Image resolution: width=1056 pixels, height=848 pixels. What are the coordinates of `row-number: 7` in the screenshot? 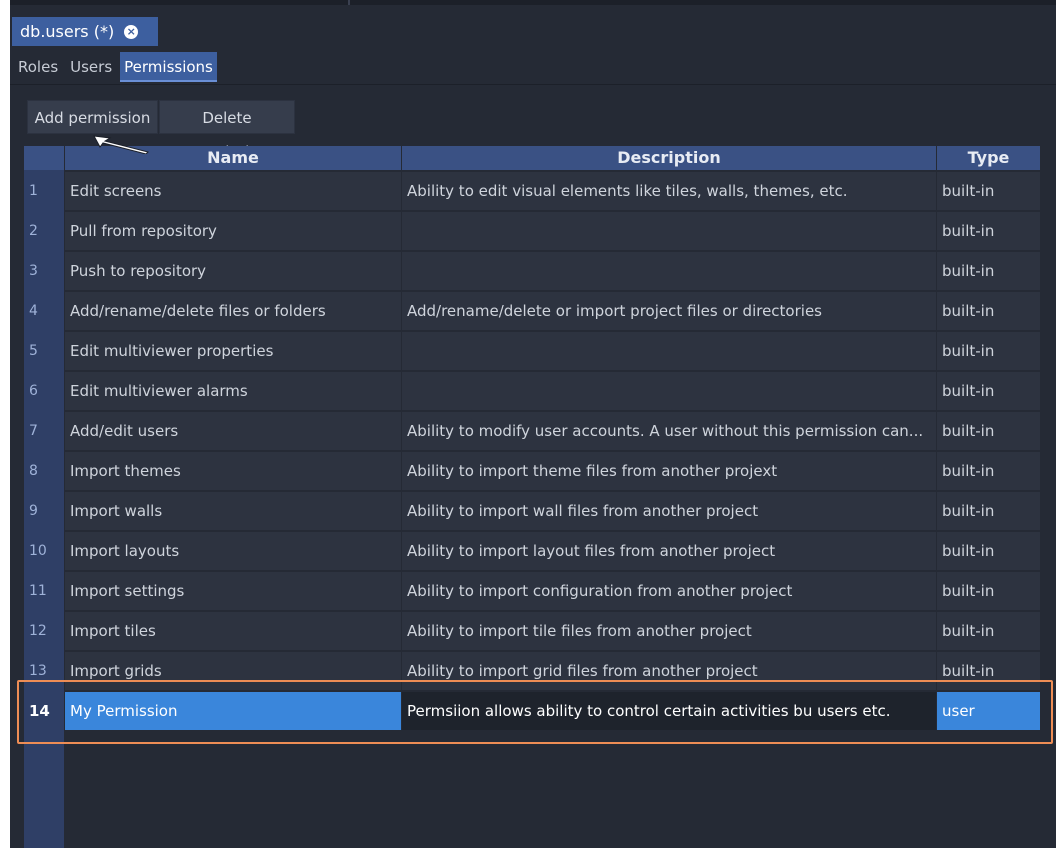 It's located at (44, 431).